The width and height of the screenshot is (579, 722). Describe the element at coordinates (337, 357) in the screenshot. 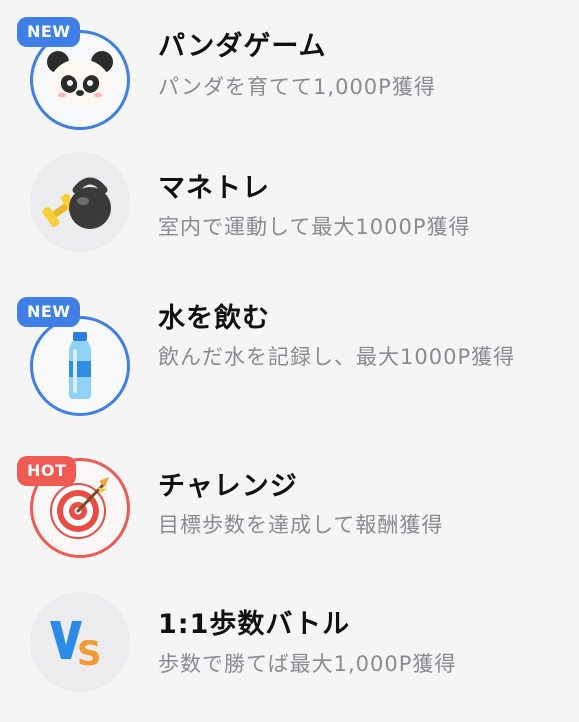

I see `item-subtitle: 飲んだ水を記録し、最大1000P獲得` at that location.